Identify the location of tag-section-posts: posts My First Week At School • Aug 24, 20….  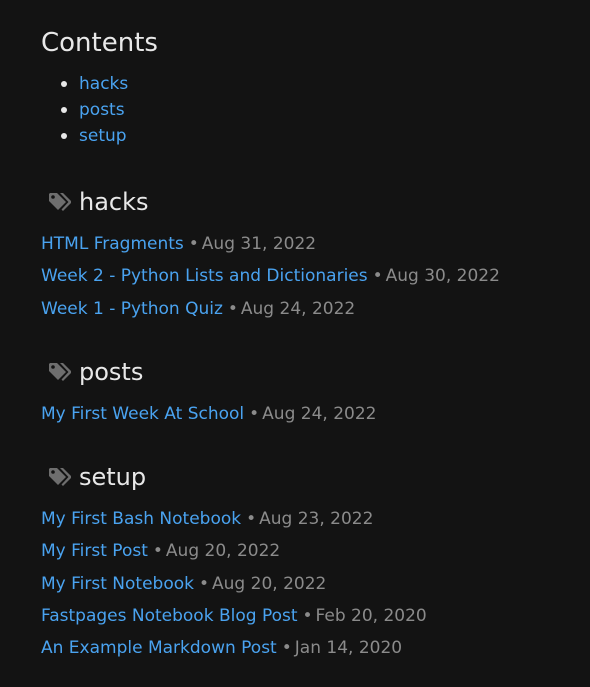
(208, 392).